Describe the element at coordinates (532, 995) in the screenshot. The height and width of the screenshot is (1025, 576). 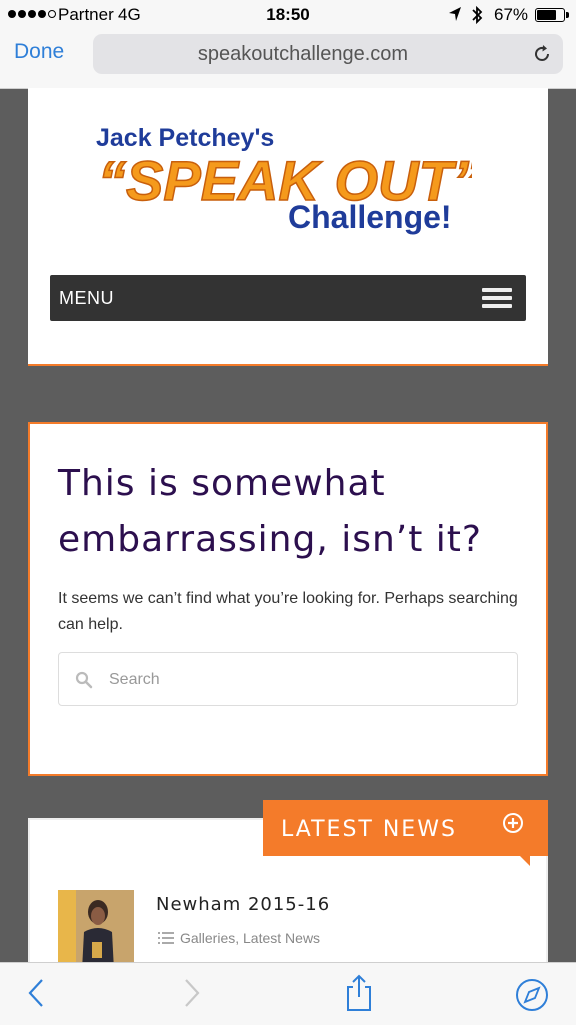
I see `compass-icon` at that location.